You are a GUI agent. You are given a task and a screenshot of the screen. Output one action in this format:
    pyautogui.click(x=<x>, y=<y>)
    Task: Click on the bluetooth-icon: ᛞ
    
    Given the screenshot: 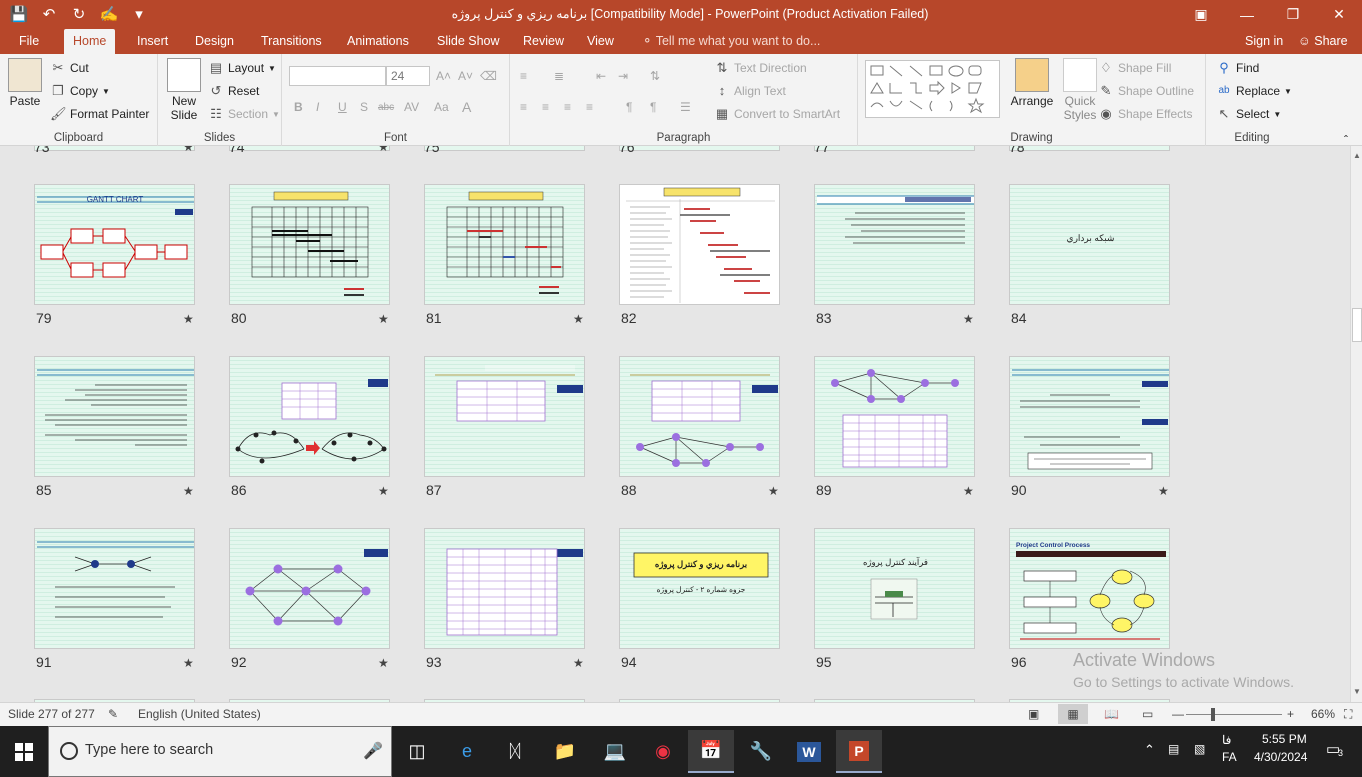 What is the action you would take?
    pyautogui.click(x=515, y=751)
    